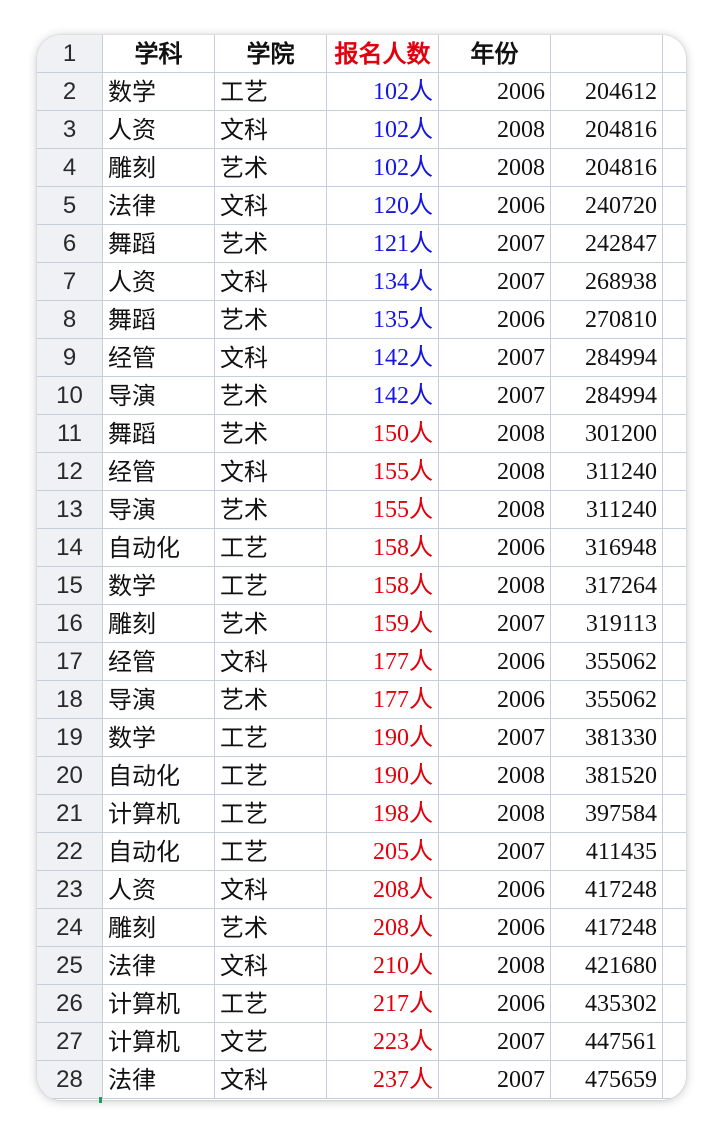  I want to click on row-header: 14, so click(70, 548).